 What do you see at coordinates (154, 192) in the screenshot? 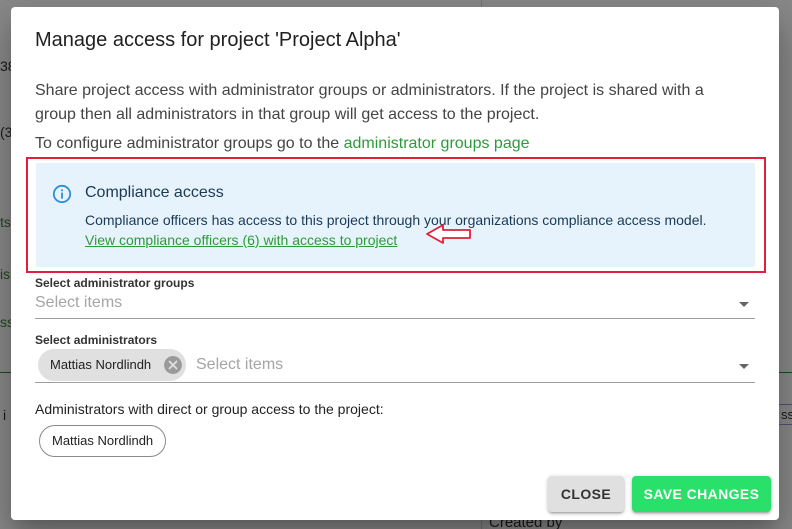
I see `alert-title: Compliance access` at bounding box center [154, 192].